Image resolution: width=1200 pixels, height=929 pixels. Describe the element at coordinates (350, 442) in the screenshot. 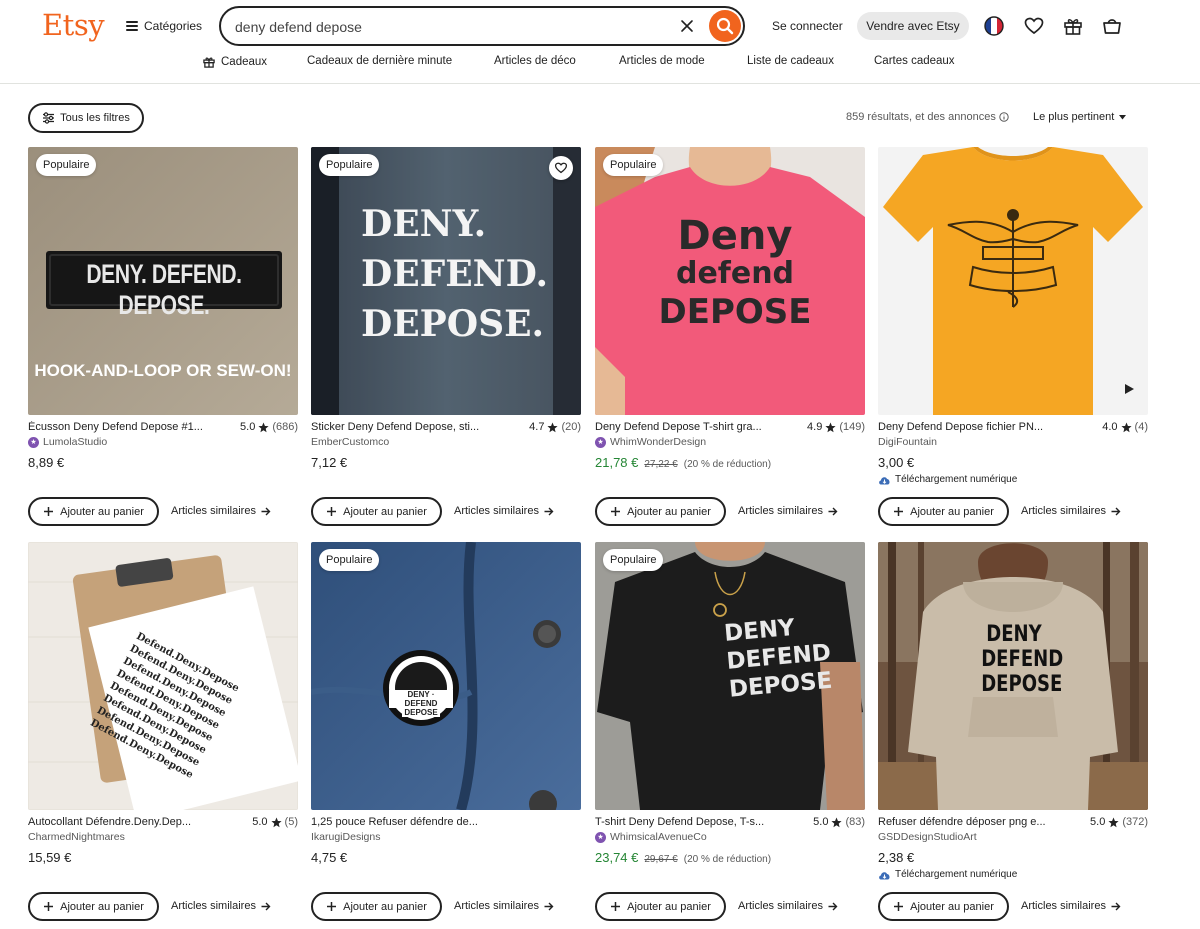

I see `shop-name: EmberCustomco` at that location.